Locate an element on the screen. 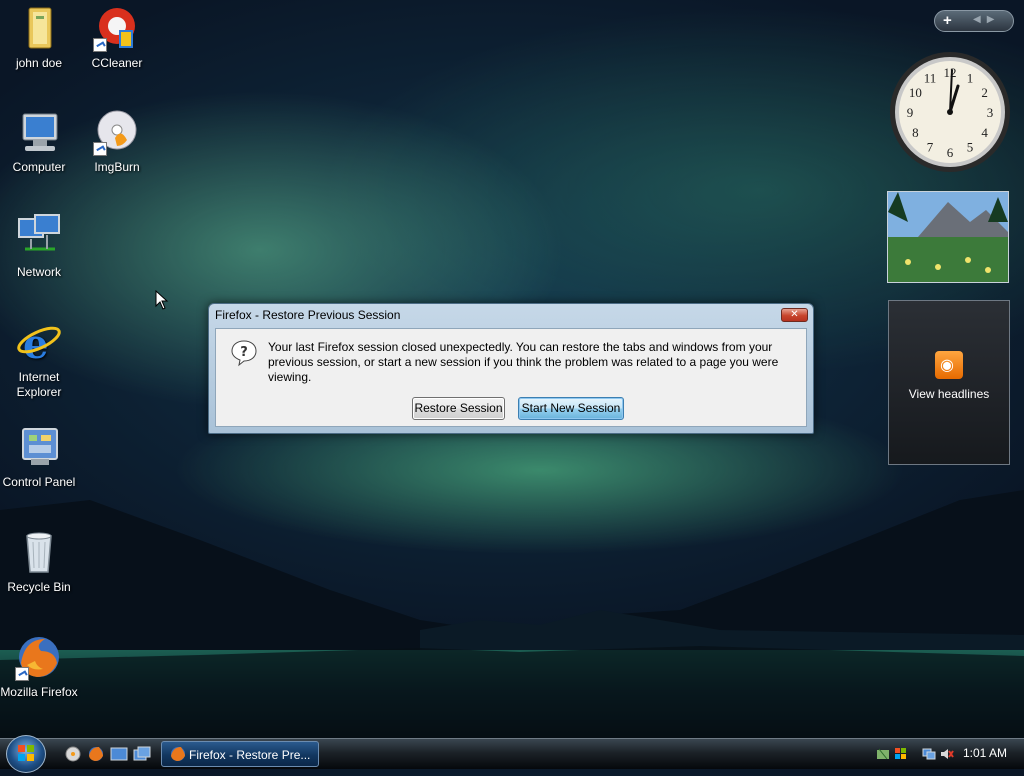  network-icon is located at coordinates (39, 237).